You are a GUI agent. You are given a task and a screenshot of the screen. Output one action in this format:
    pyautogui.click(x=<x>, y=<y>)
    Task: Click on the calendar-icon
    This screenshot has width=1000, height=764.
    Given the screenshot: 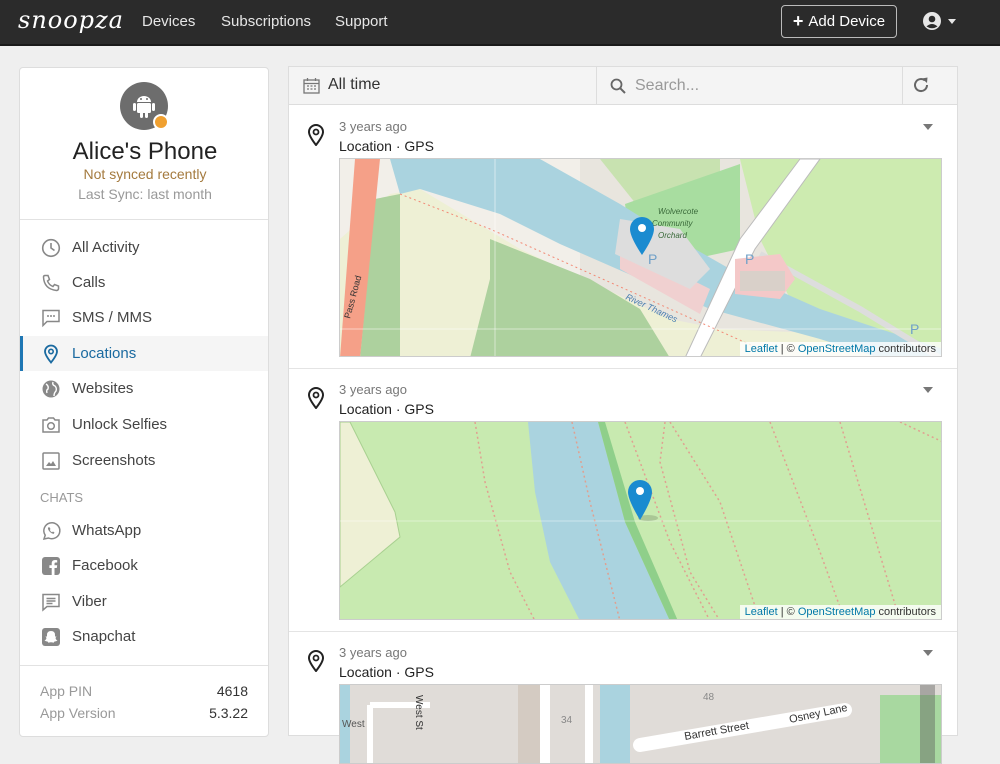 What is the action you would take?
    pyautogui.click(x=311, y=85)
    